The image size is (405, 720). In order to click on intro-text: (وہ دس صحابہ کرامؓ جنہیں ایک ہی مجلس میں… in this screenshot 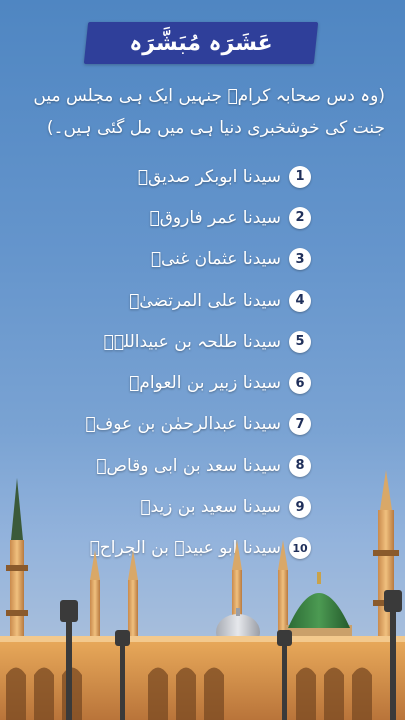, I will do `click(209, 112)`.